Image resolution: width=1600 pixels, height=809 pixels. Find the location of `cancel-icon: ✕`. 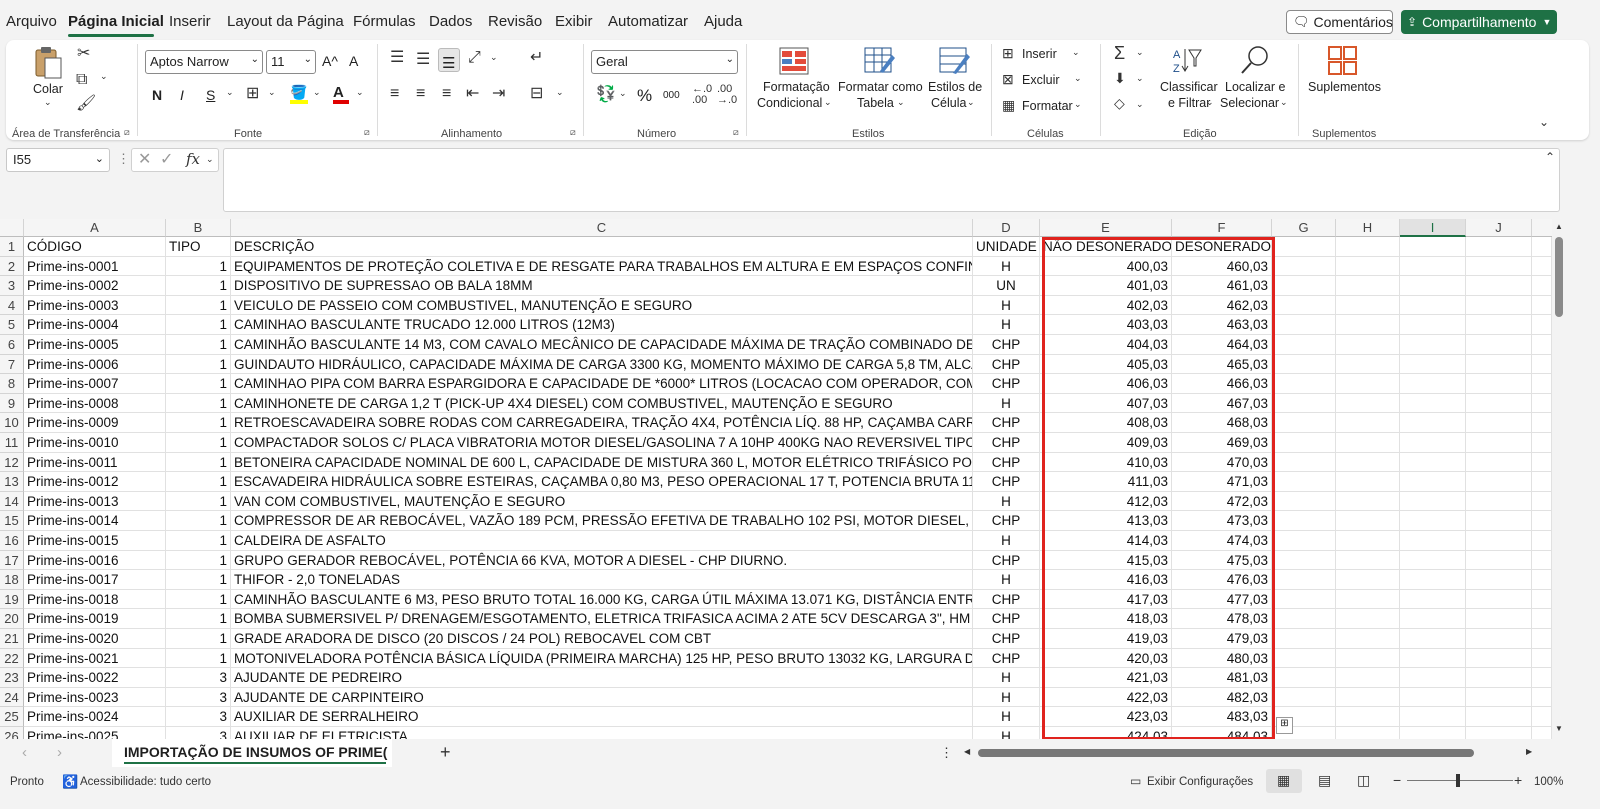

cancel-icon: ✕ is located at coordinates (144, 160).